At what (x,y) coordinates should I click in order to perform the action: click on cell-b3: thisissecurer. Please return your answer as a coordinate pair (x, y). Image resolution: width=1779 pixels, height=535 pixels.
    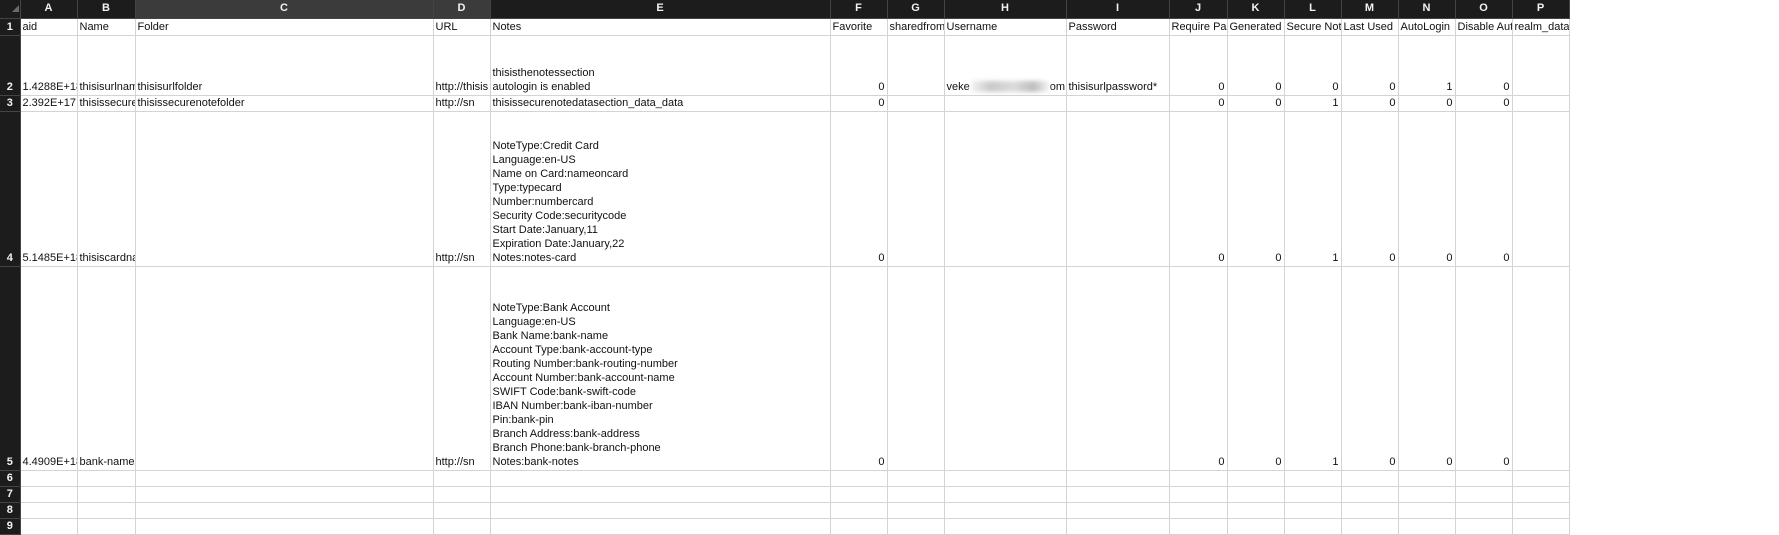
    Looking at the image, I should click on (106, 103).